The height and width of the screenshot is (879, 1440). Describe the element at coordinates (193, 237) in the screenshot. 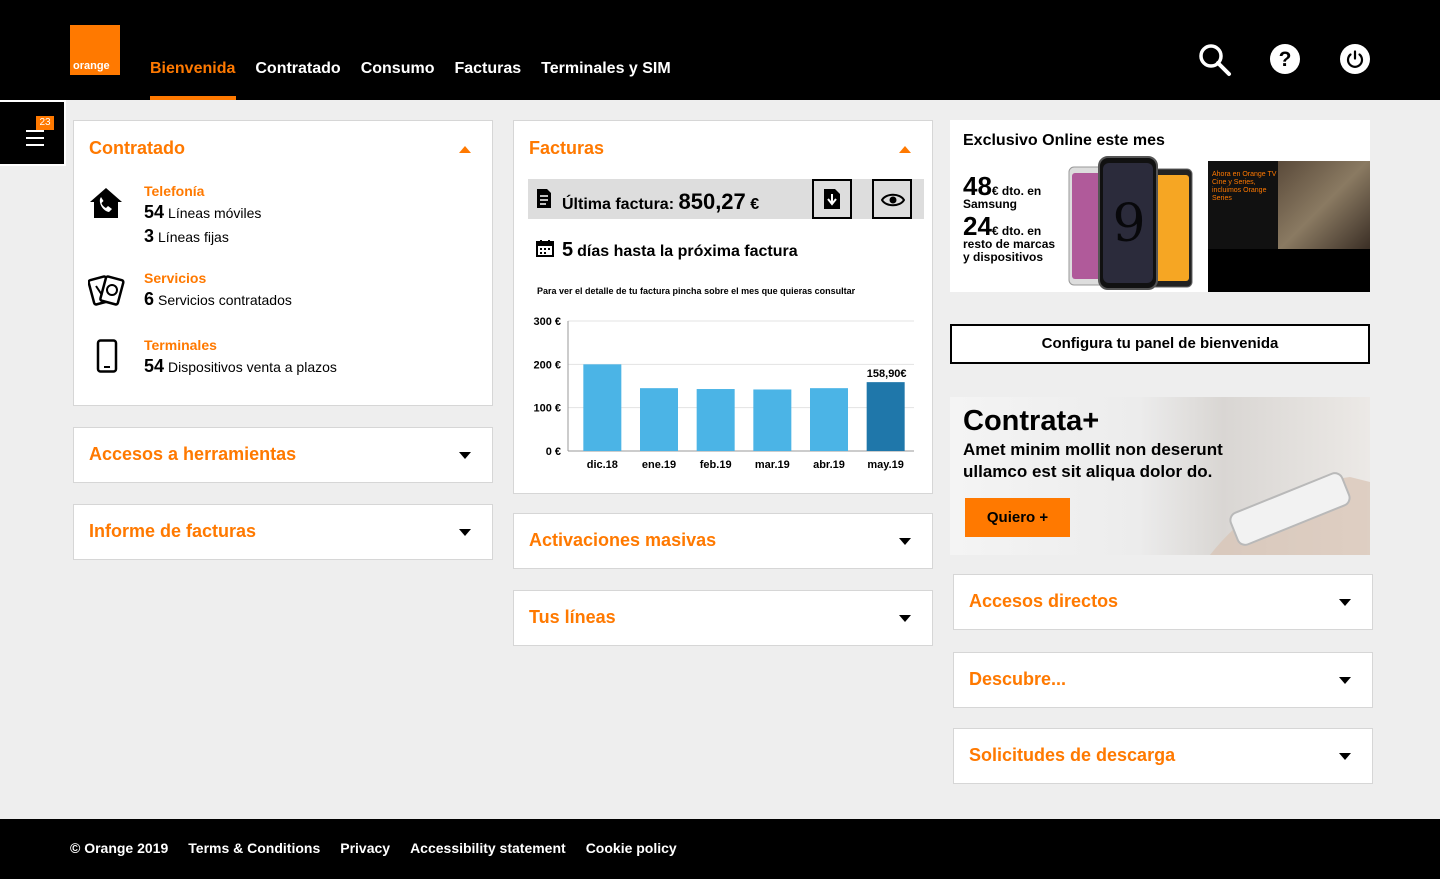

I see `fijas-label: Líneas fijas` at that location.